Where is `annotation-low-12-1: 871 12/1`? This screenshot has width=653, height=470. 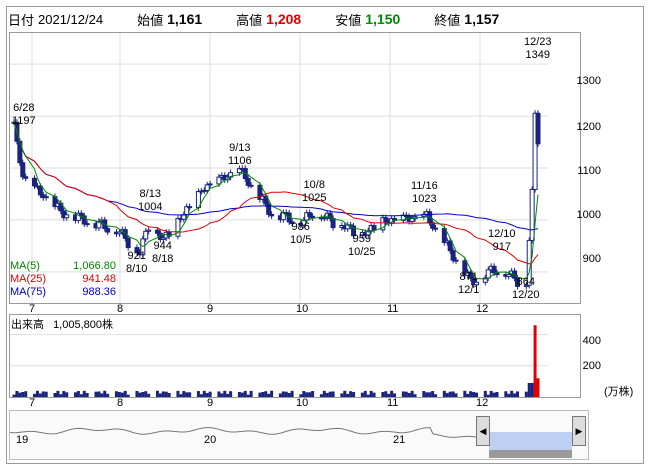 annotation-low-12-1: 871 12/1 is located at coordinates (469, 283).